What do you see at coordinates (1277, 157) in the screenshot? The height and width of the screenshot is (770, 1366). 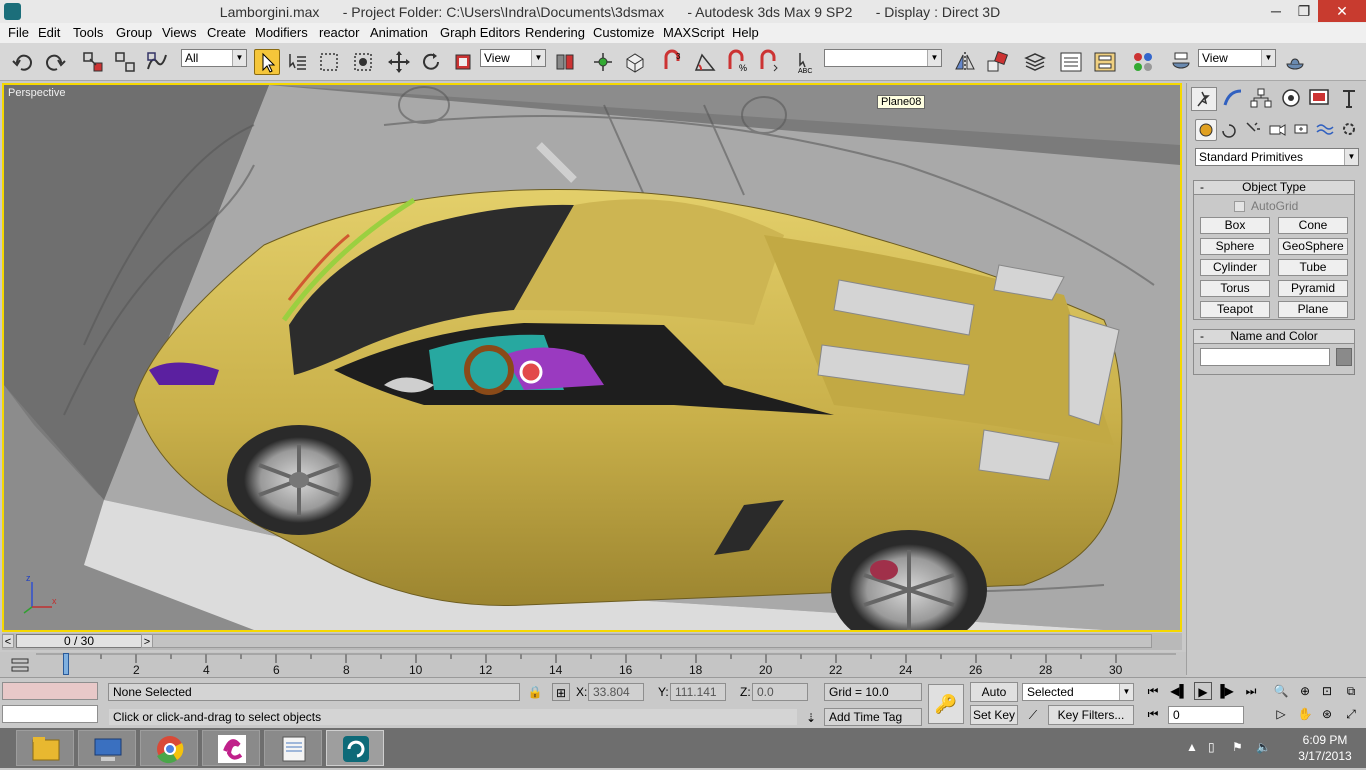 I see `primitive-category-dropdown: Standard Primitives ▼` at bounding box center [1277, 157].